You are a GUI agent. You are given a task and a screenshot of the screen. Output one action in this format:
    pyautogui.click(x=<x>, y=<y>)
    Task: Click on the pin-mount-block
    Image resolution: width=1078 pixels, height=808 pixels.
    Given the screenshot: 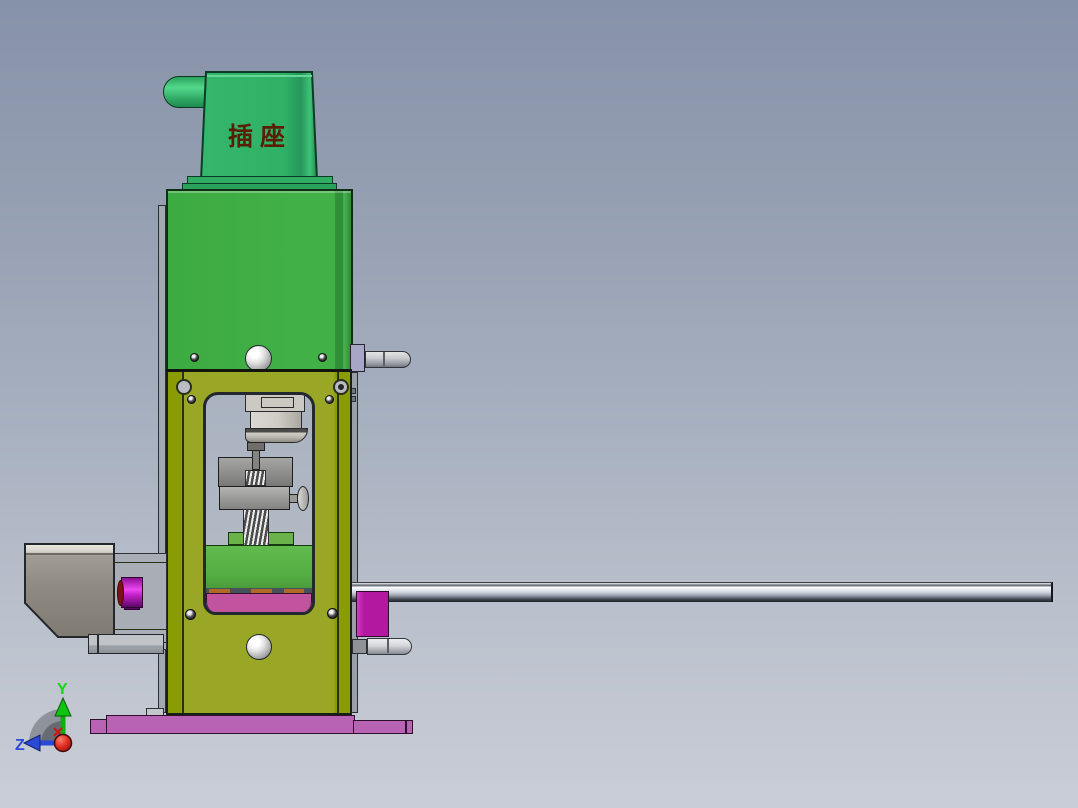 What is the action you would take?
    pyautogui.click(x=357, y=358)
    